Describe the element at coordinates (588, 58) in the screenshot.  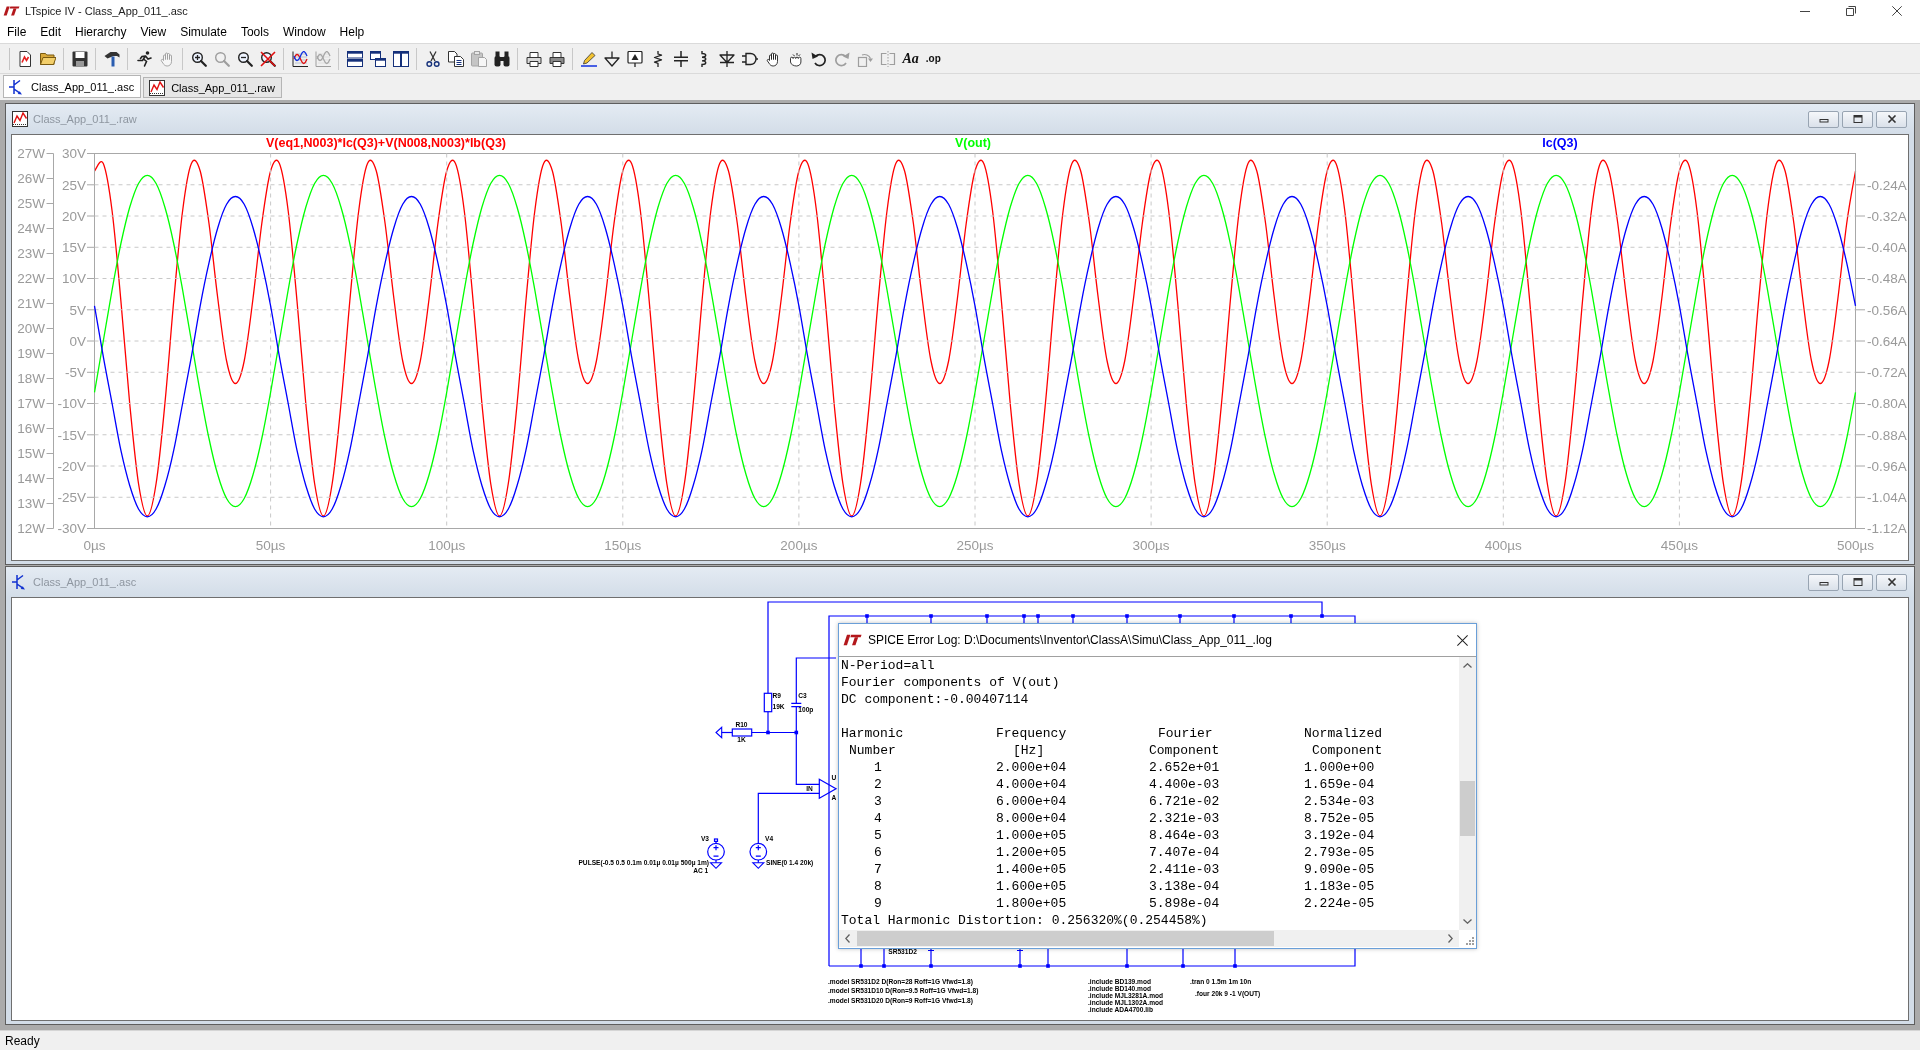
I see `pencil-icon` at that location.